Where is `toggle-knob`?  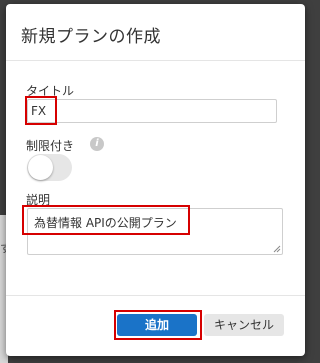 toggle-knob is located at coordinates (40, 167).